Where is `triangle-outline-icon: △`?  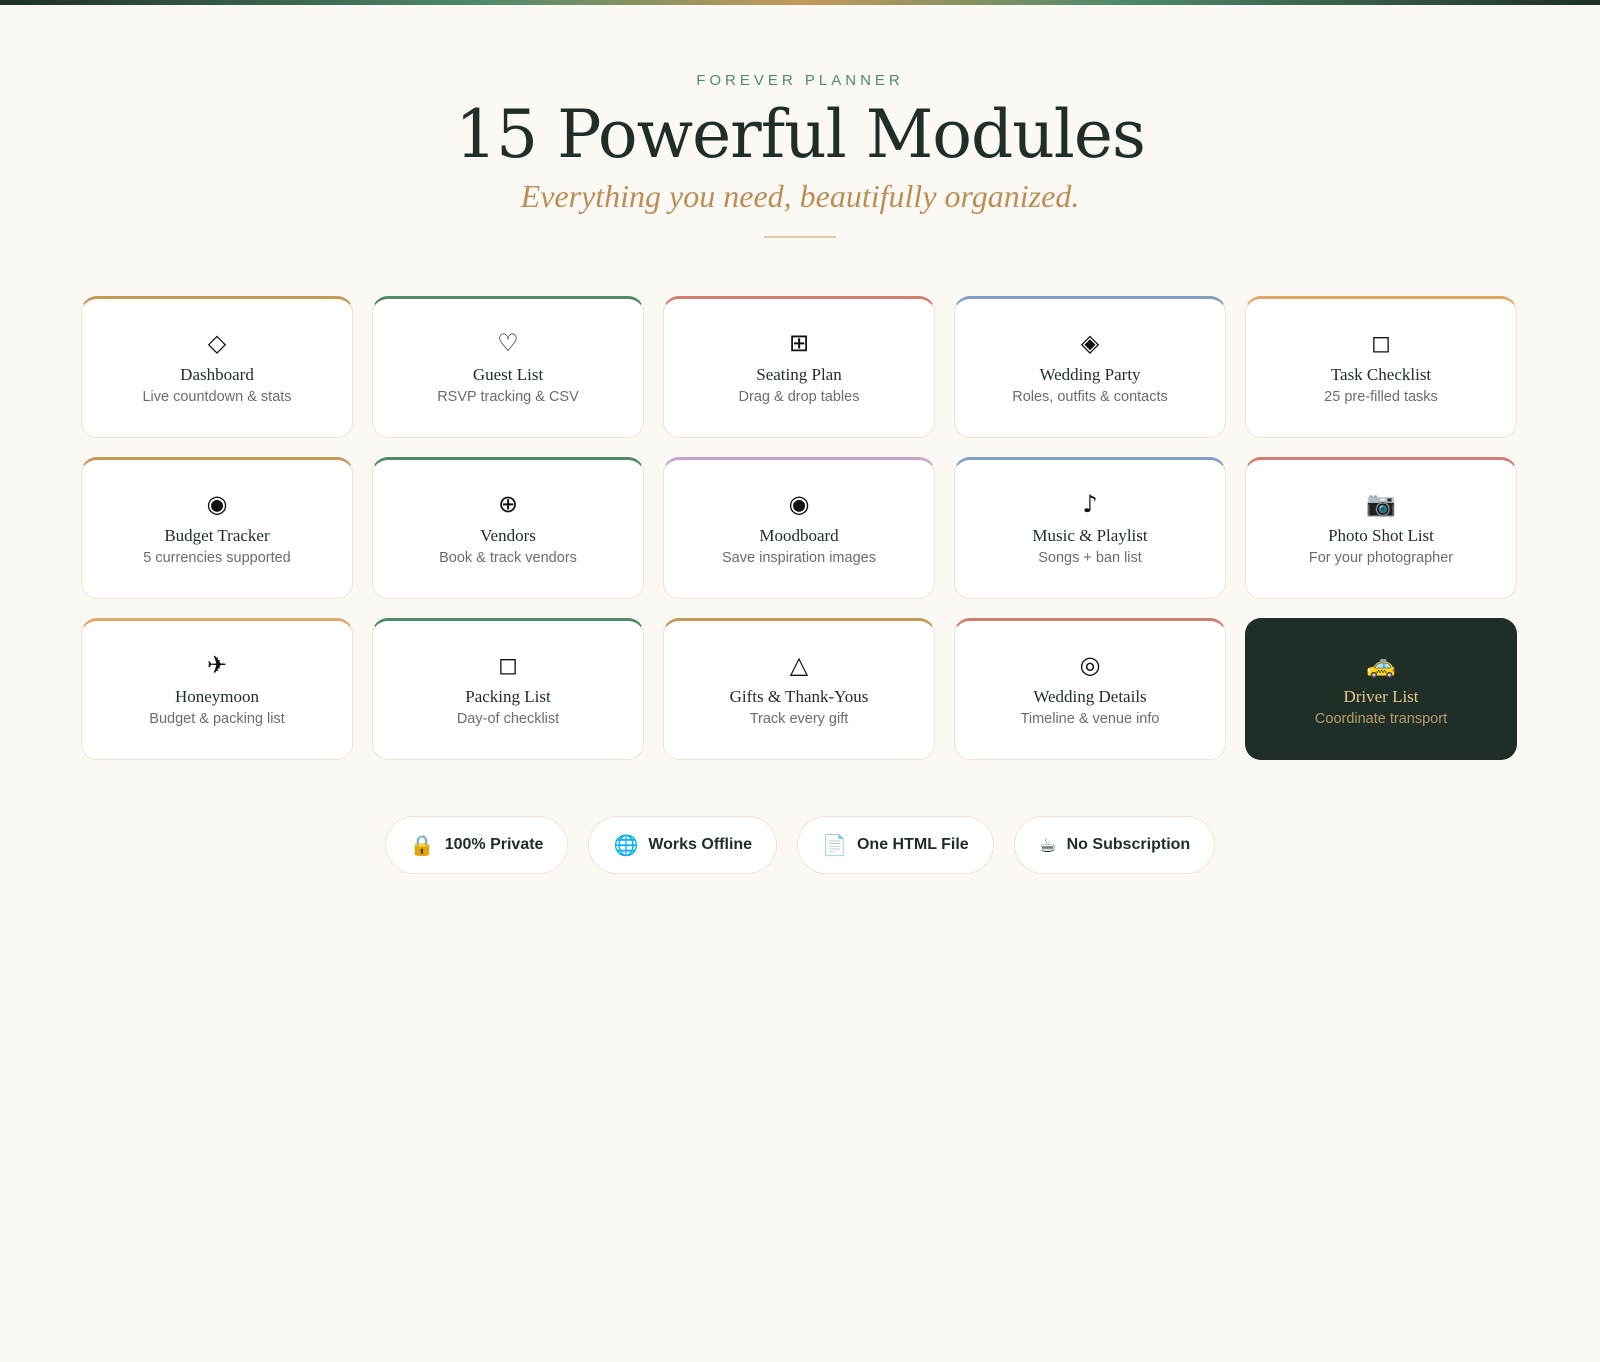
triangle-outline-icon: △ is located at coordinates (799, 665).